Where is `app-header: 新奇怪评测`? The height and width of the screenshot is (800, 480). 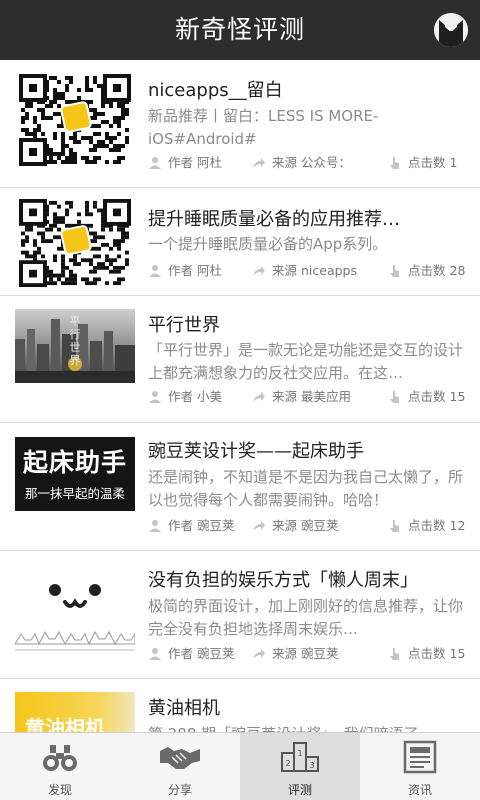 app-header: 新奇怪评测 is located at coordinates (240, 30).